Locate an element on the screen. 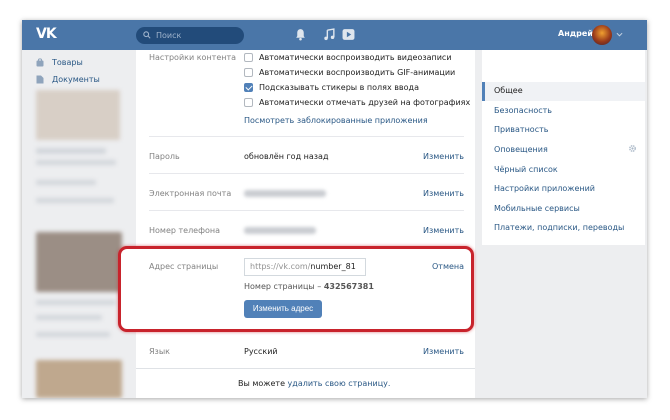 The height and width of the screenshot is (420, 670). blocked-apps-link: Посмотреть заблокированные приложения is located at coordinates (336, 120).